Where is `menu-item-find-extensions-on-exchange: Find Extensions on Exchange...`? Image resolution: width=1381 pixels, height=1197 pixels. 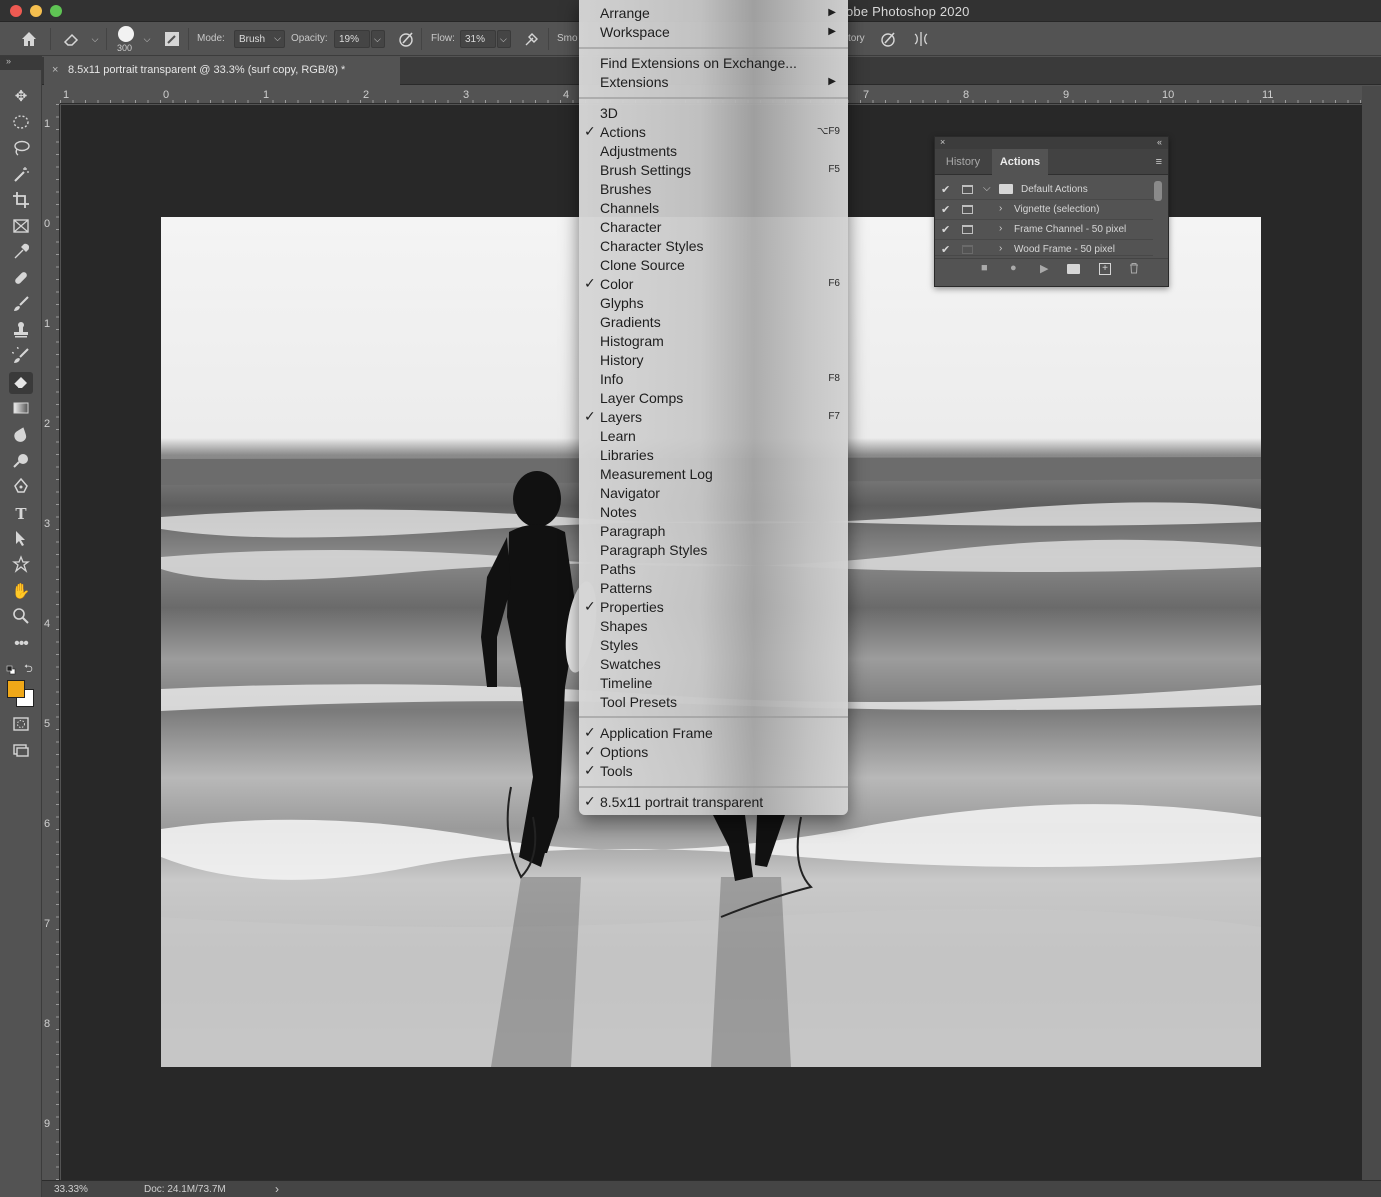
menu-item-find-extensions-on-exchange: Find Extensions on Exchange... is located at coordinates (713, 63).